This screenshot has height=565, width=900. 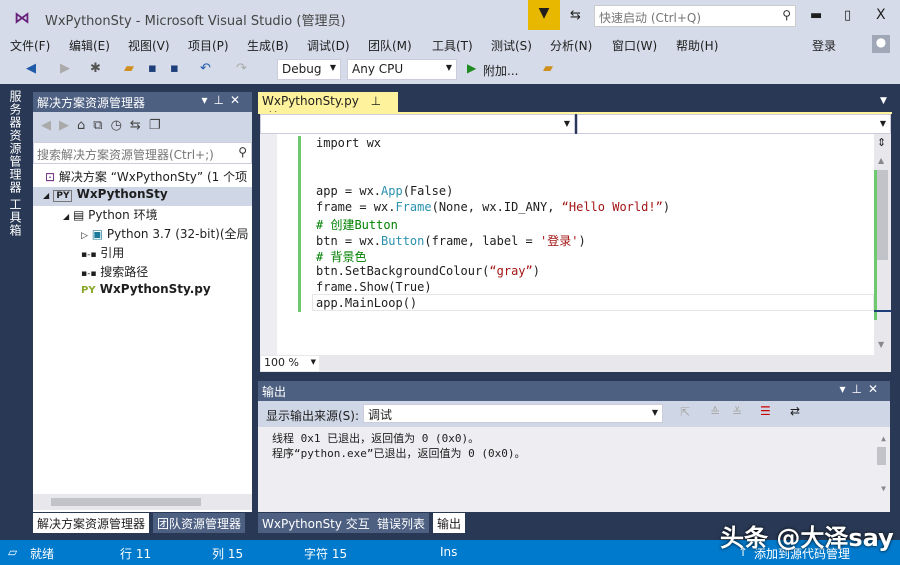 I want to click on tree-item-project: ◢ PY WxPythonSty, so click(x=142, y=196).